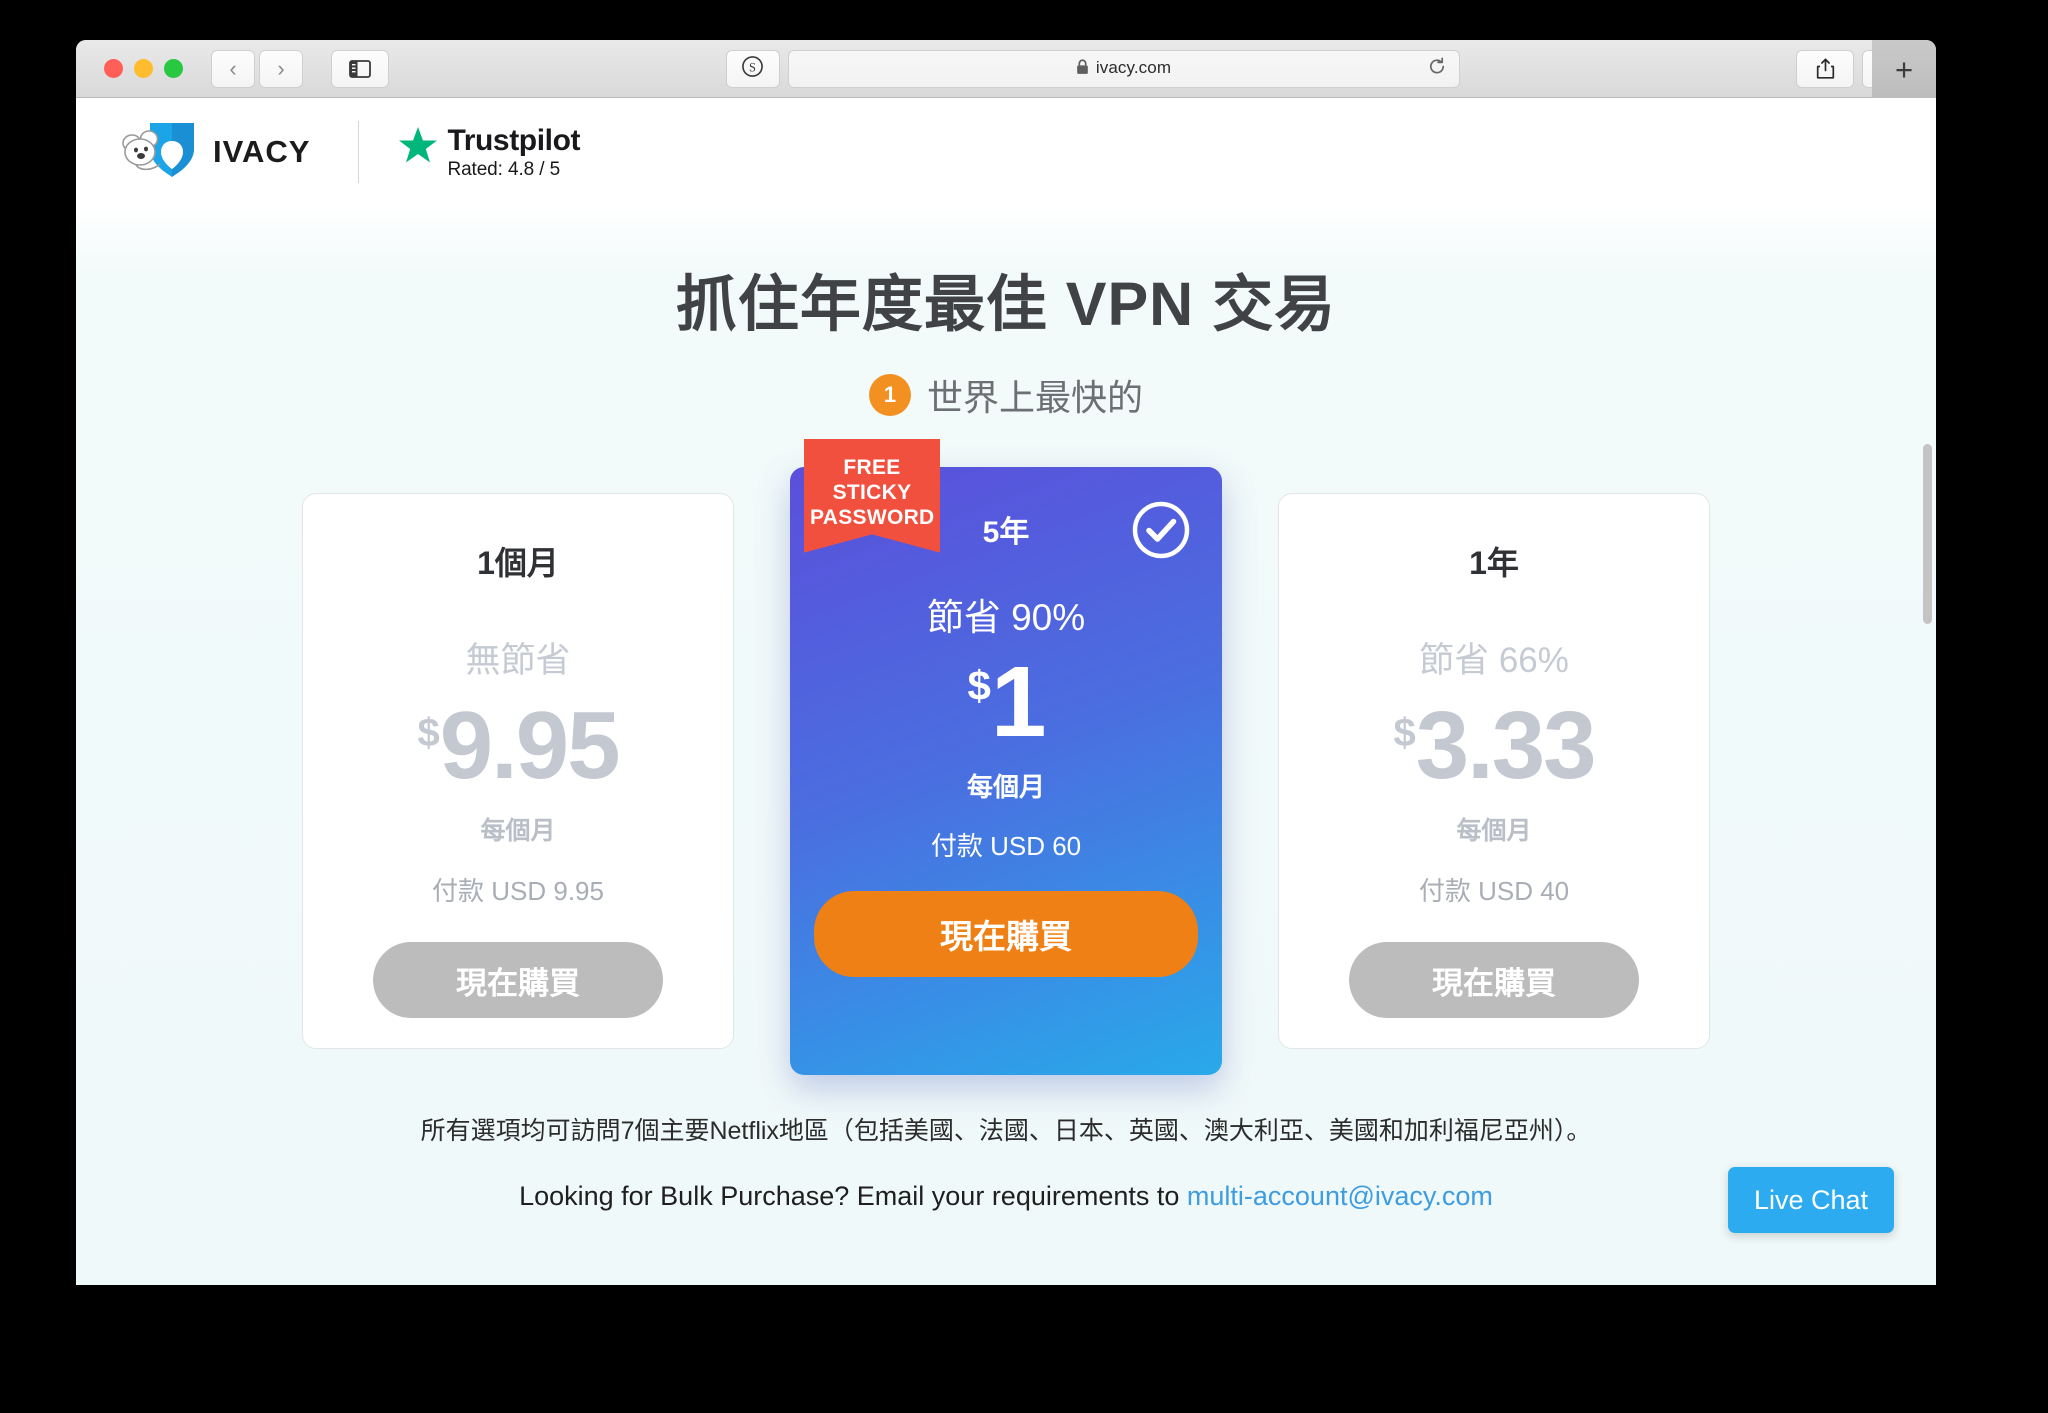  Describe the element at coordinates (518, 980) in the screenshot. I see `buy-now-button-1-month: 現在購買` at that location.